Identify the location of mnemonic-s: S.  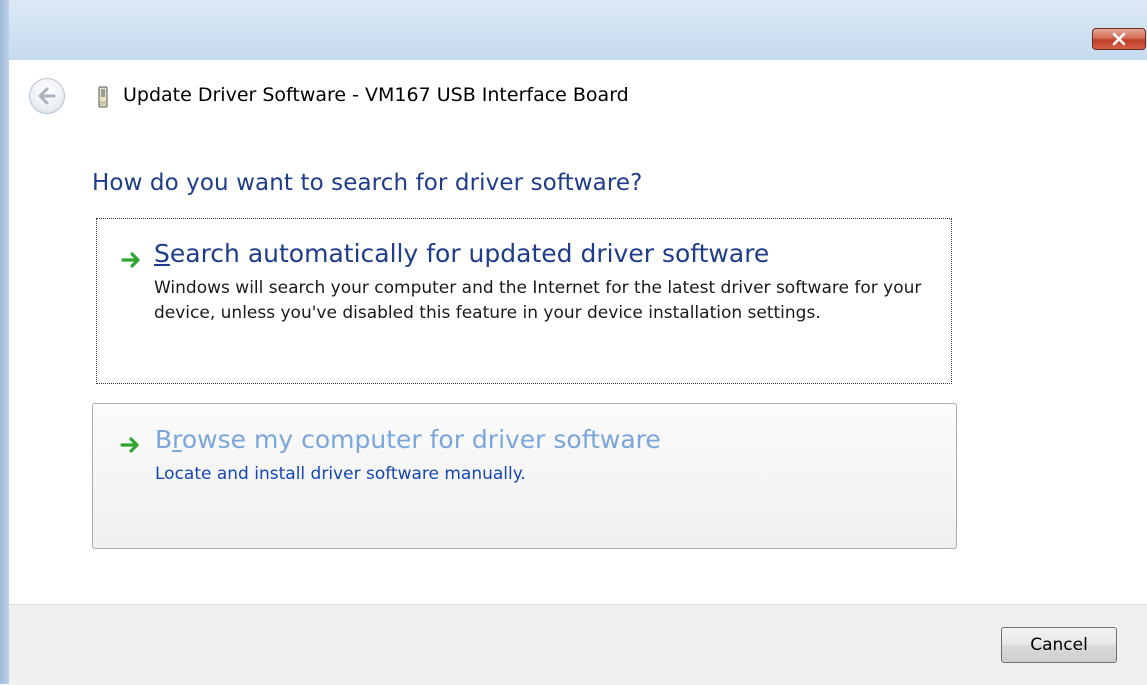
(162, 253).